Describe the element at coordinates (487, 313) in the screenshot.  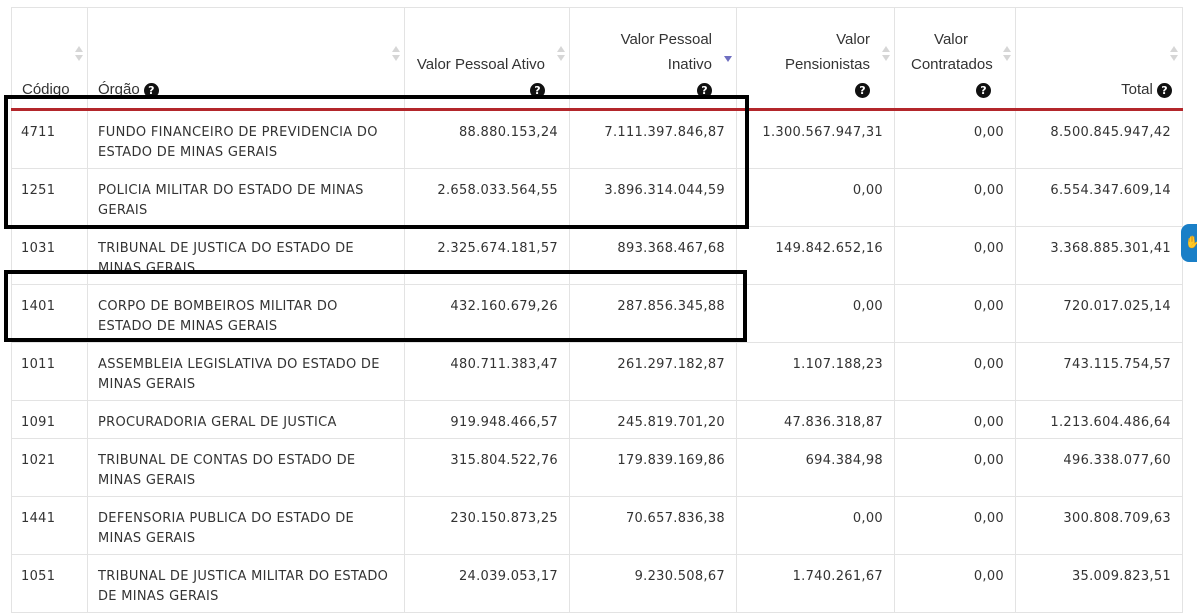
I see `cell-valor-pessoal-ativo: 432.160.679,26` at that location.